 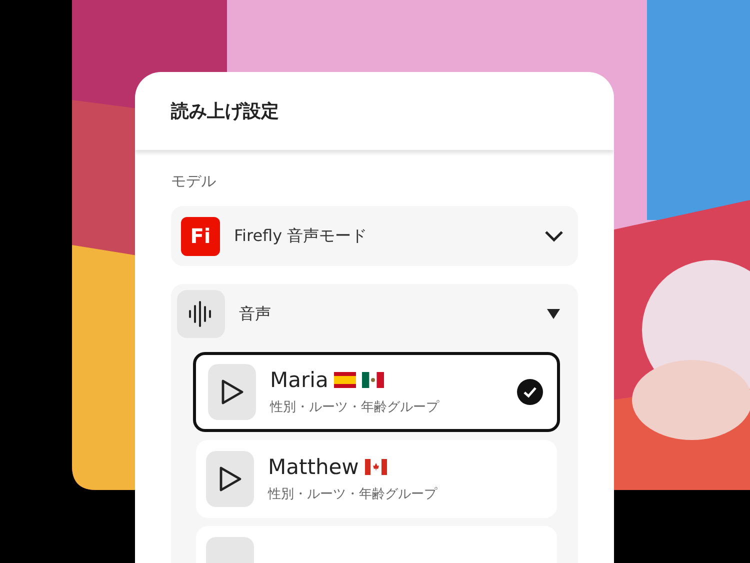 What do you see at coordinates (345, 380) in the screenshot?
I see `spain-flag-icon` at bounding box center [345, 380].